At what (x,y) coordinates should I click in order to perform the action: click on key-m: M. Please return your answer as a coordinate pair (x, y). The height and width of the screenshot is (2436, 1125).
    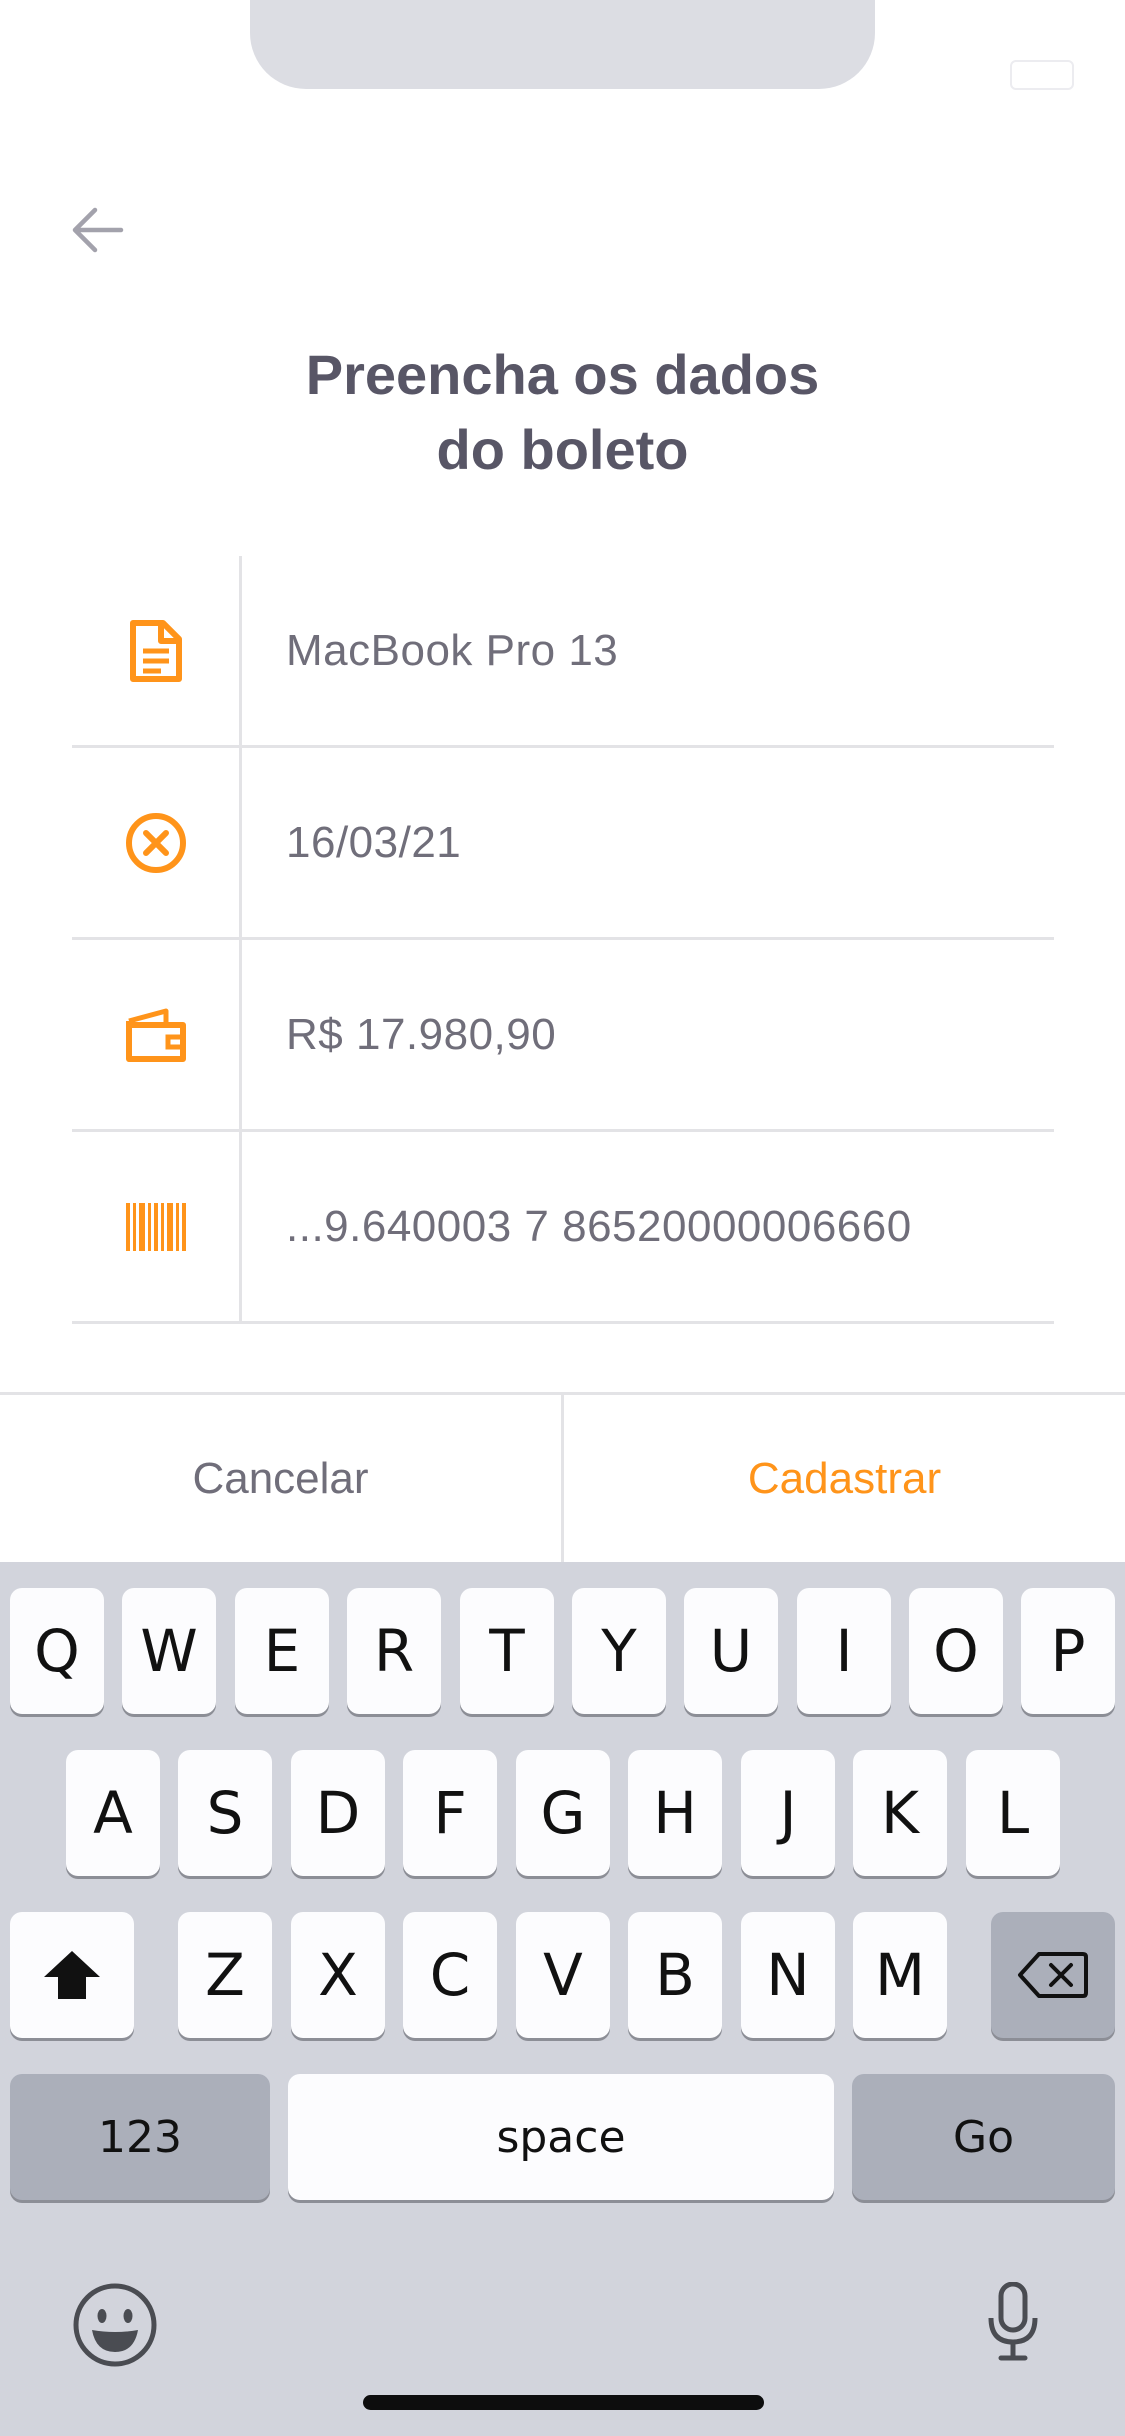
    Looking at the image, I should click on (900, 1975).